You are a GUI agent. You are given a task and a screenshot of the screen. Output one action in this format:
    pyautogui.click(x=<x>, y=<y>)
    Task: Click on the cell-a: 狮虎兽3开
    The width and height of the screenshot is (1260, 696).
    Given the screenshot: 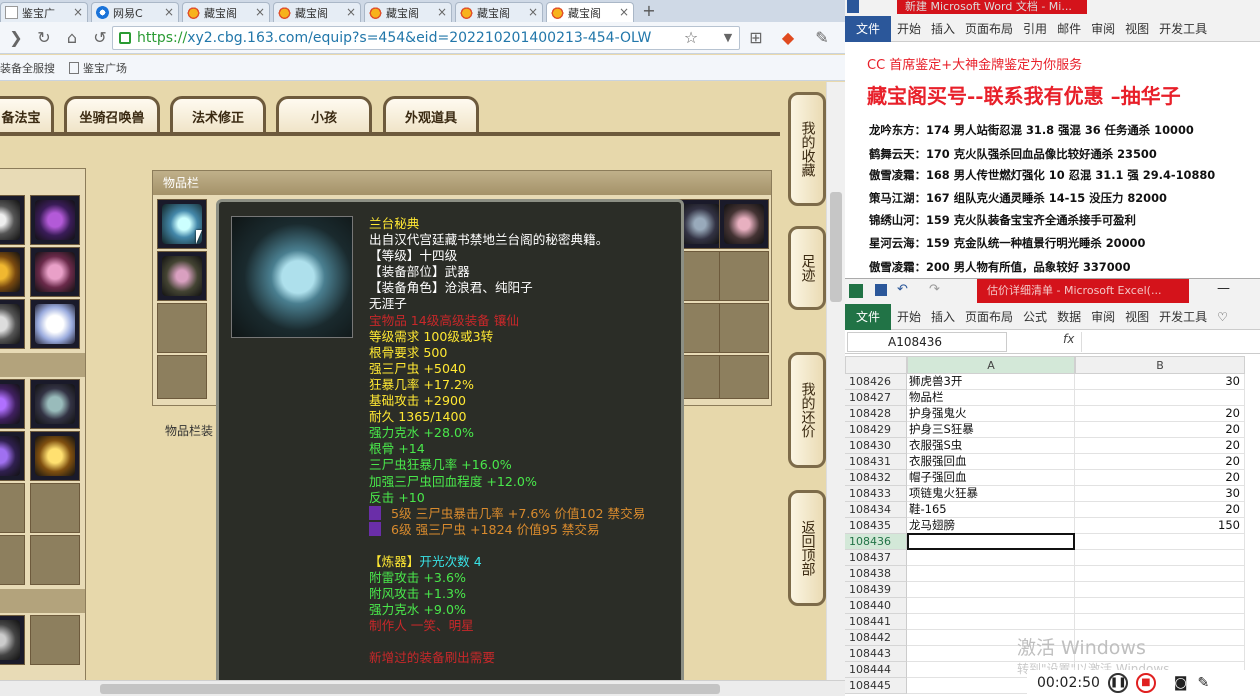 What is the action you would take?
    pyautogui.click(x=991, y=382)
    